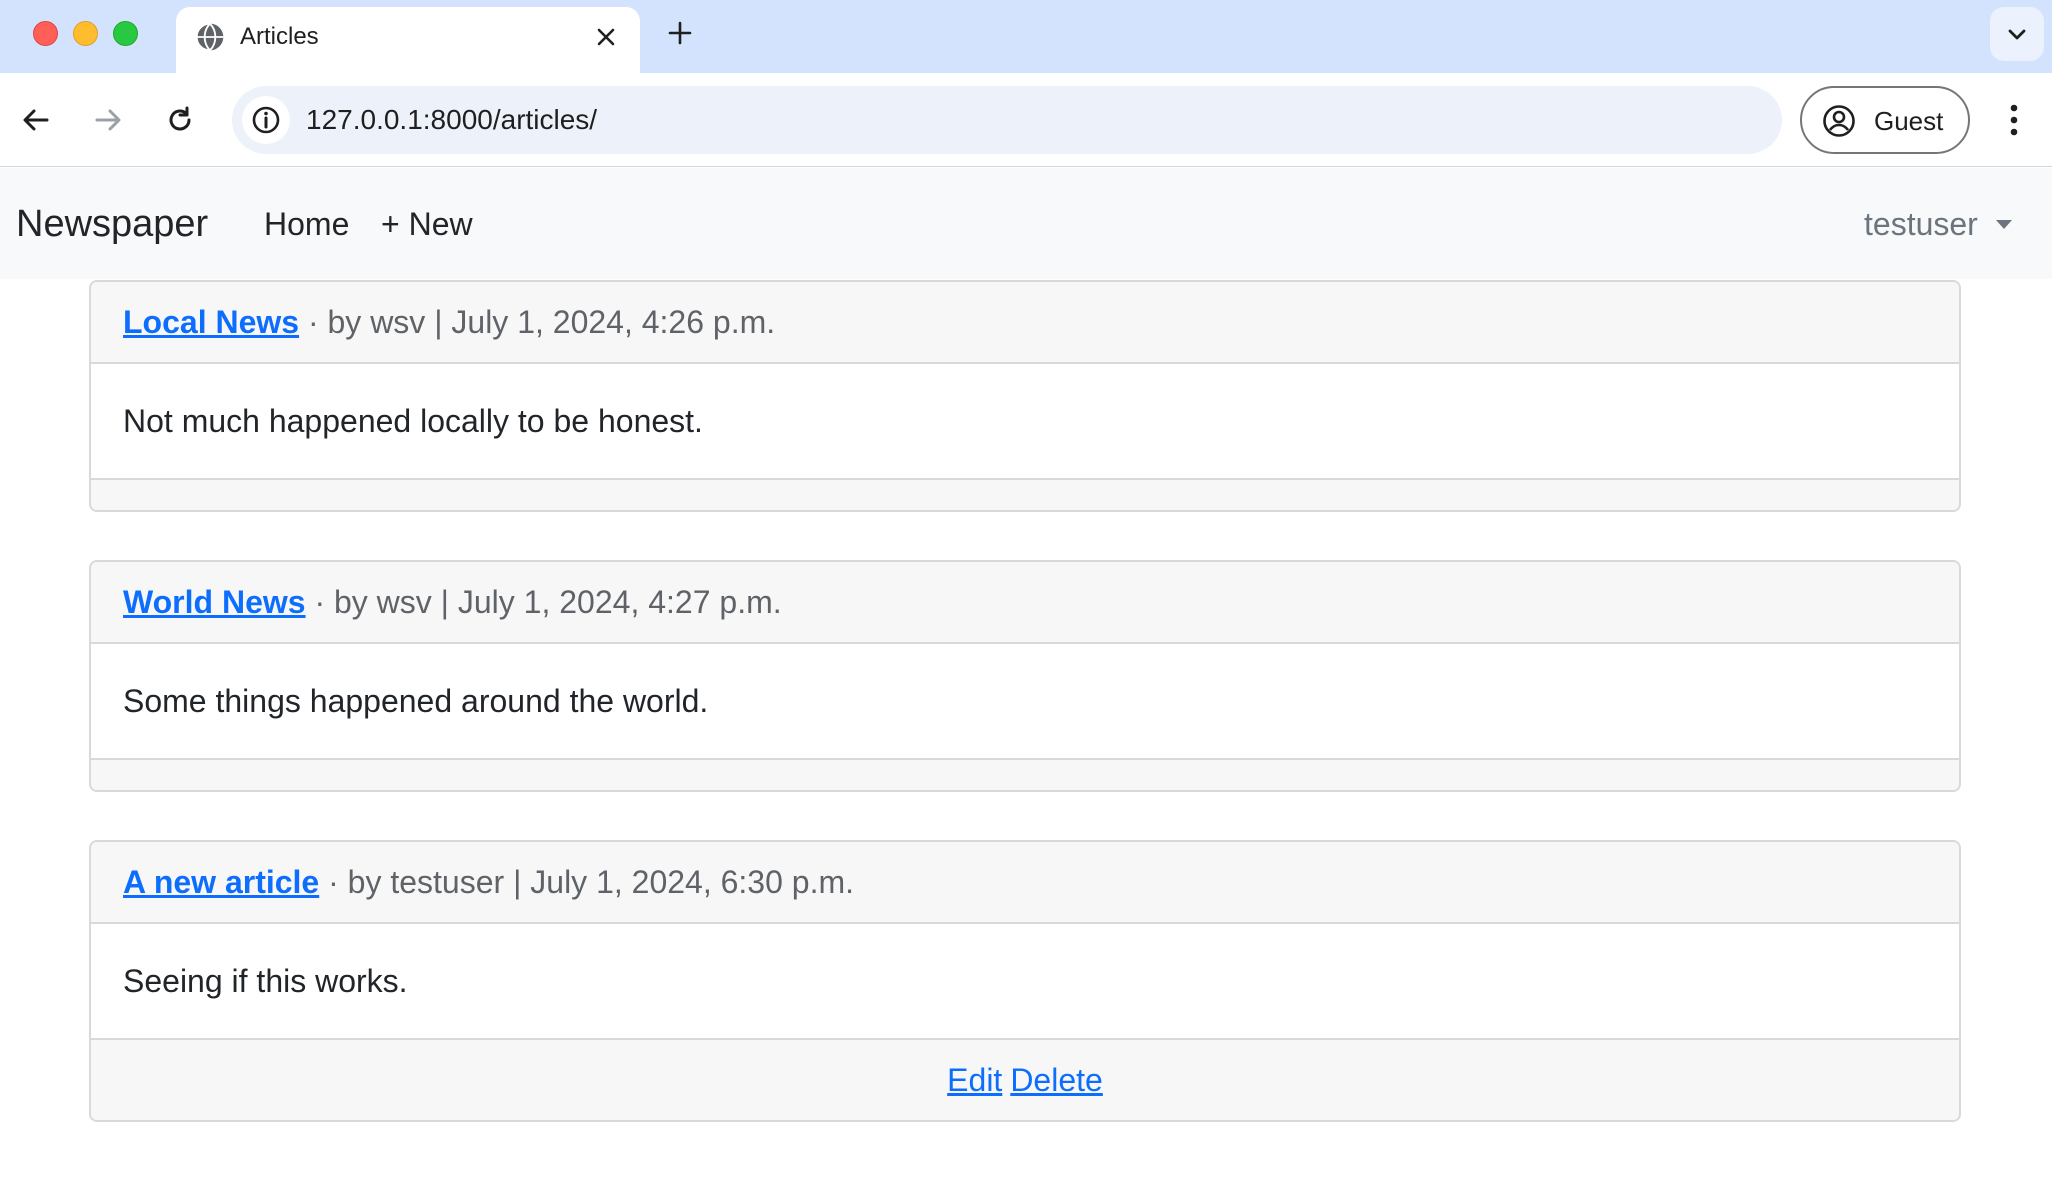  Describe the element at coordinates (36, 120) in the screenshot. I see `back-arrow-icon` at that location.